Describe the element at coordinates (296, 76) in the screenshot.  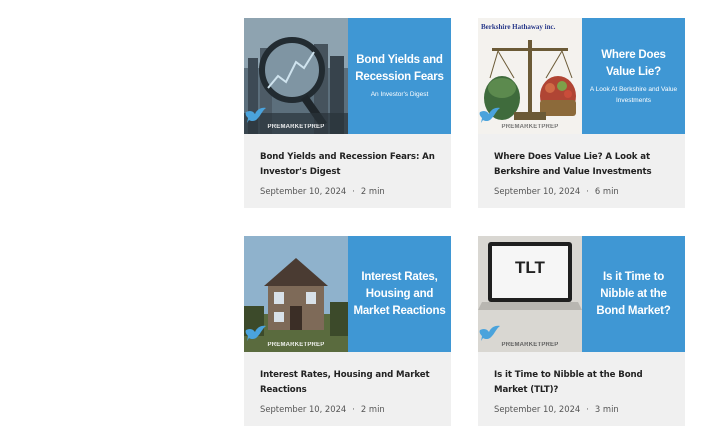
I see `magnifying-glass-city-image: PREMARKETPREP` at that location.